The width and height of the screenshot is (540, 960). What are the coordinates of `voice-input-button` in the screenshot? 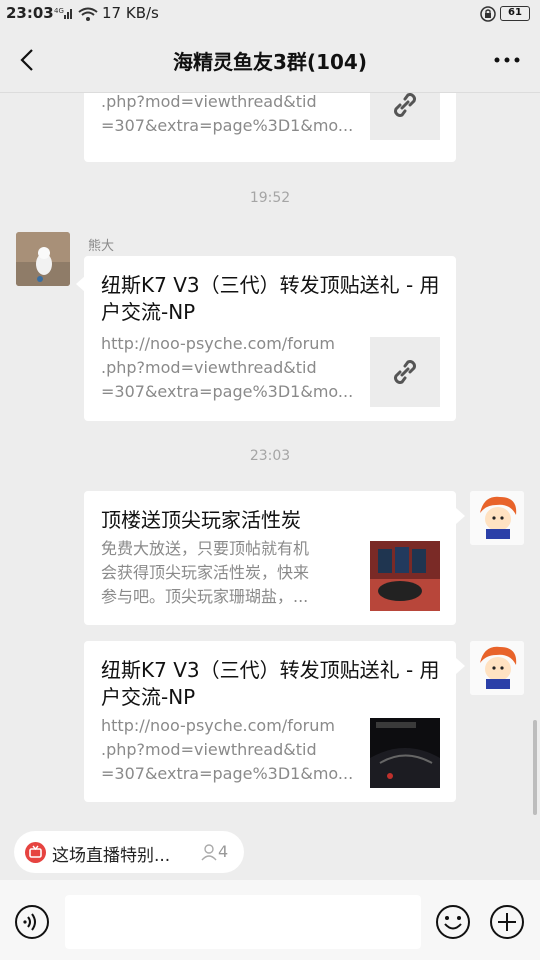 It's located at (32, 922).